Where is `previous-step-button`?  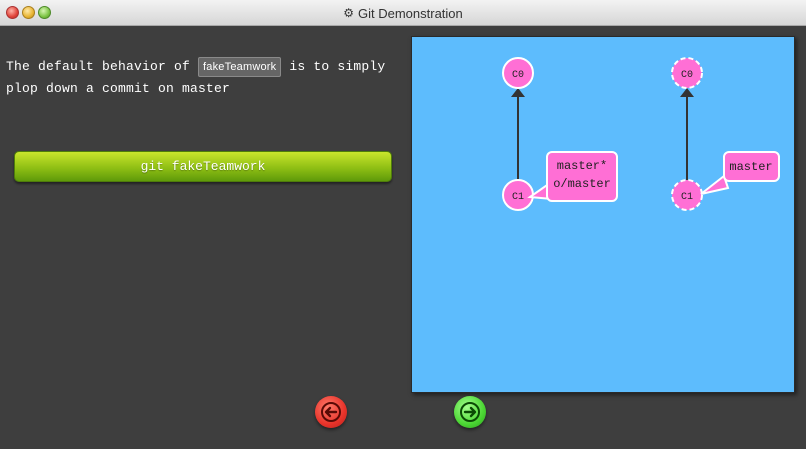
previous-step-button is located at coordinates (331, 412).